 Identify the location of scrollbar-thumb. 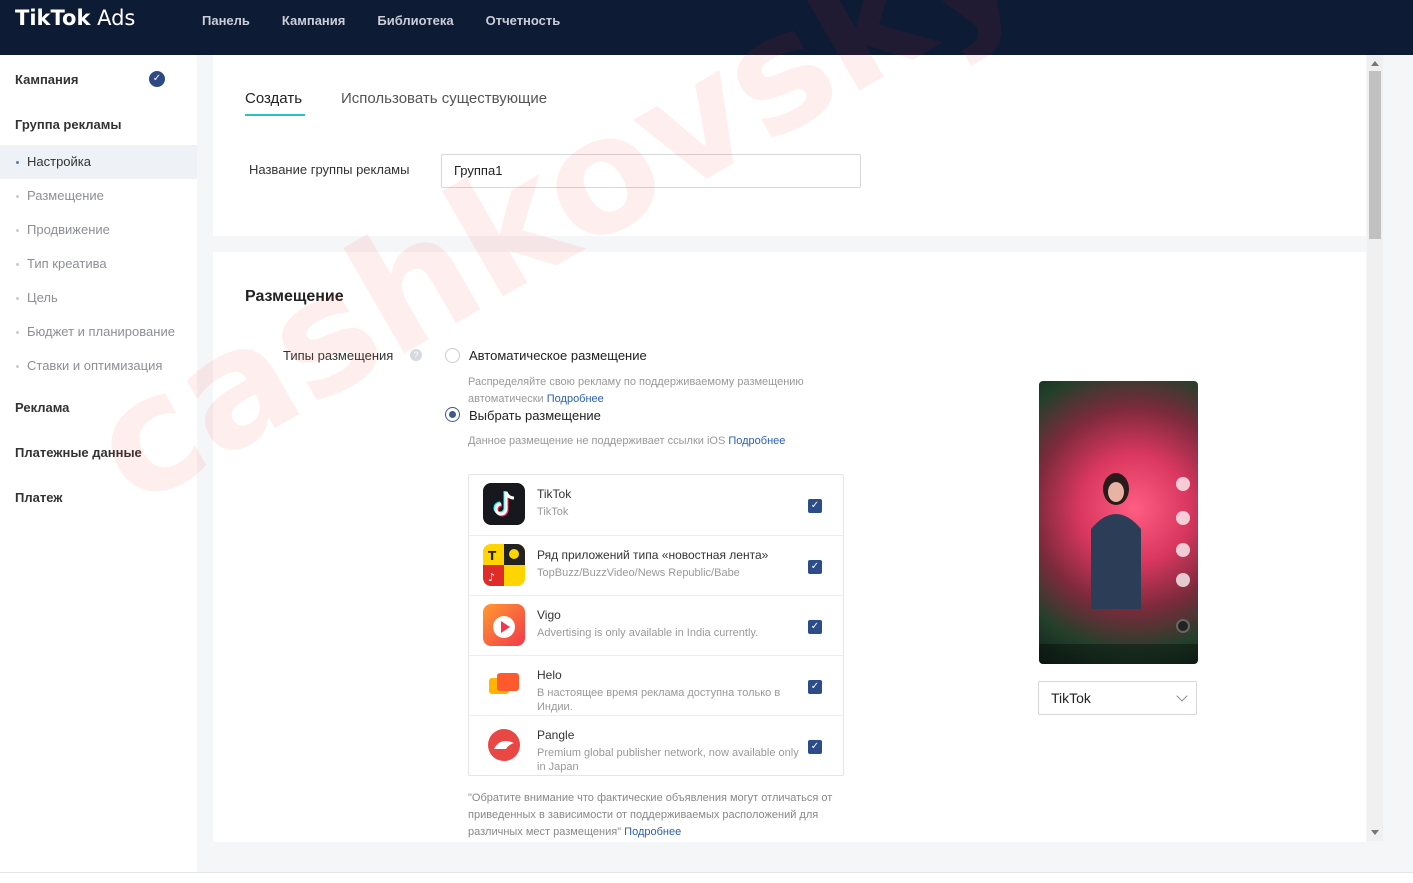
(1375, 155).